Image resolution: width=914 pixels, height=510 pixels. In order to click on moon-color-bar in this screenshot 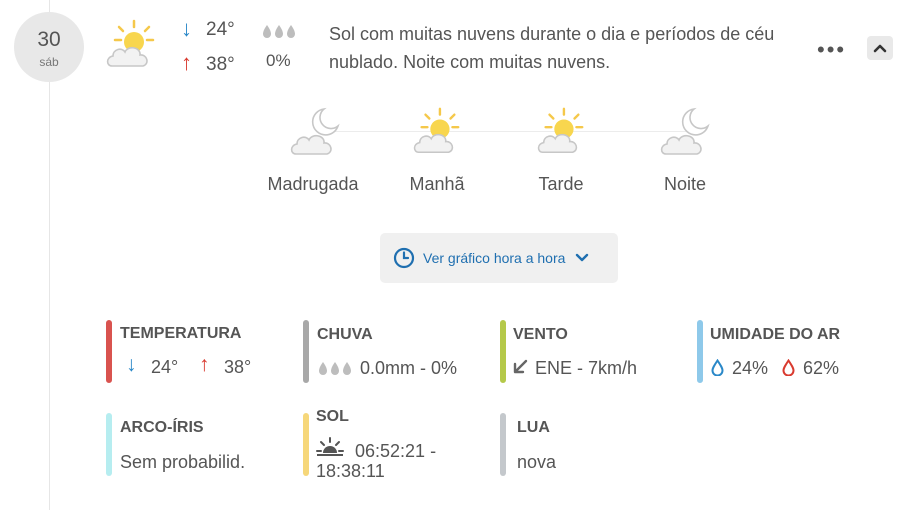, I will do `click(503, 444)`.